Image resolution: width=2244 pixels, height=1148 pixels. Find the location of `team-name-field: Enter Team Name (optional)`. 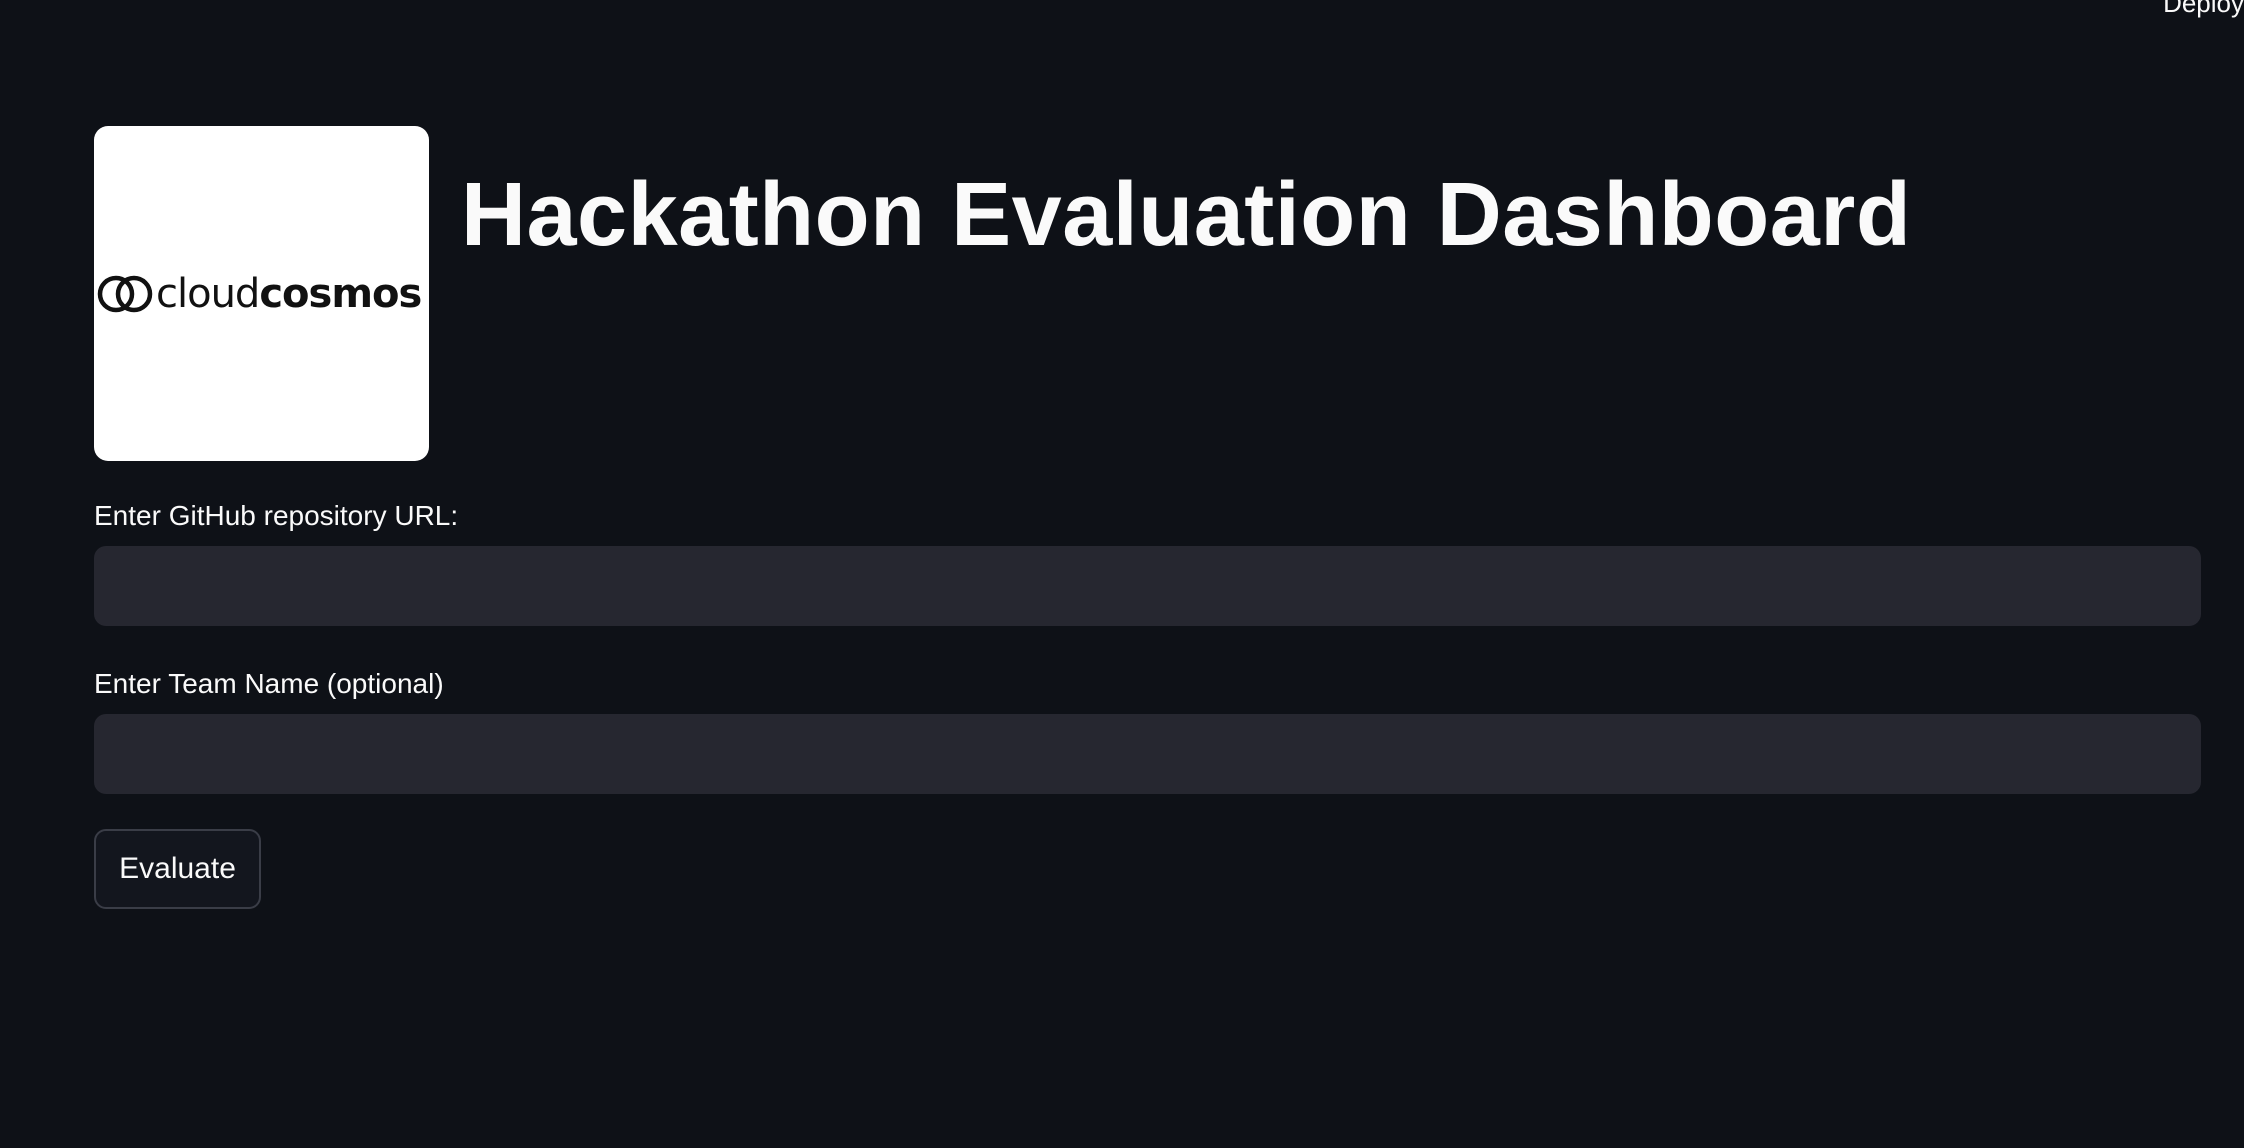

team-name-field: Enter Team Name (optional) is located at coordinates (1147, 731).